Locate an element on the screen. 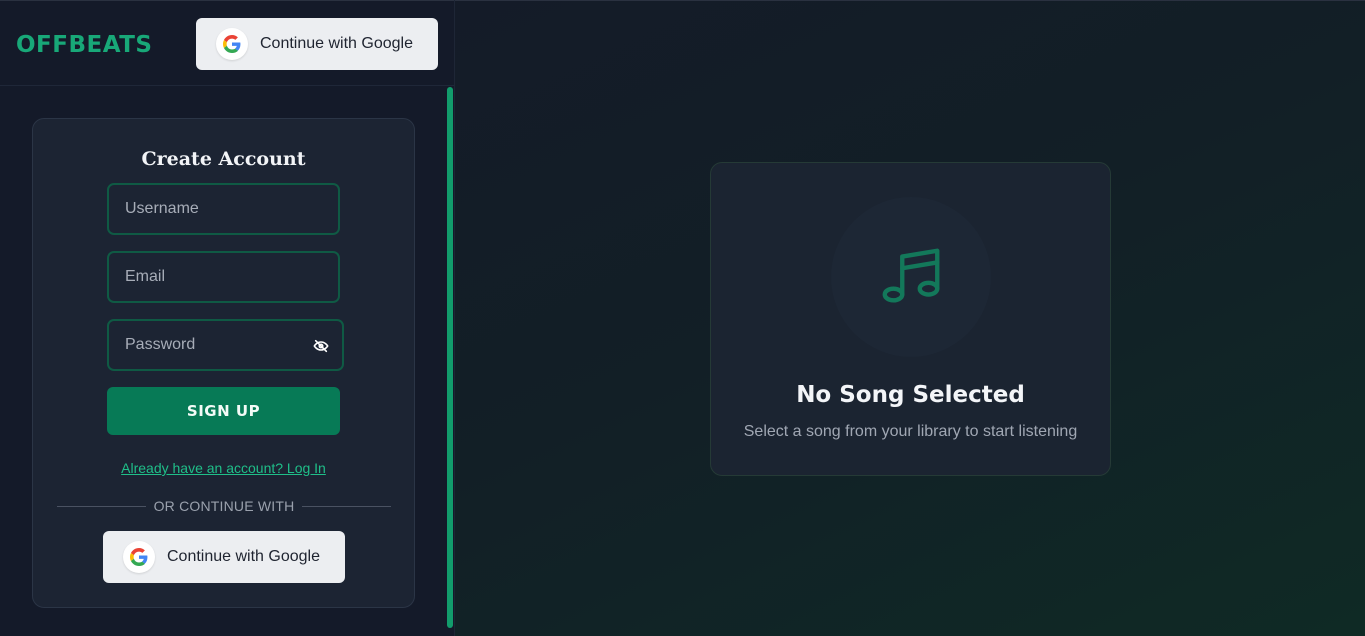 This screenshot has height=636, width=1365. music-note-icon is located at coordinates (911, 275).